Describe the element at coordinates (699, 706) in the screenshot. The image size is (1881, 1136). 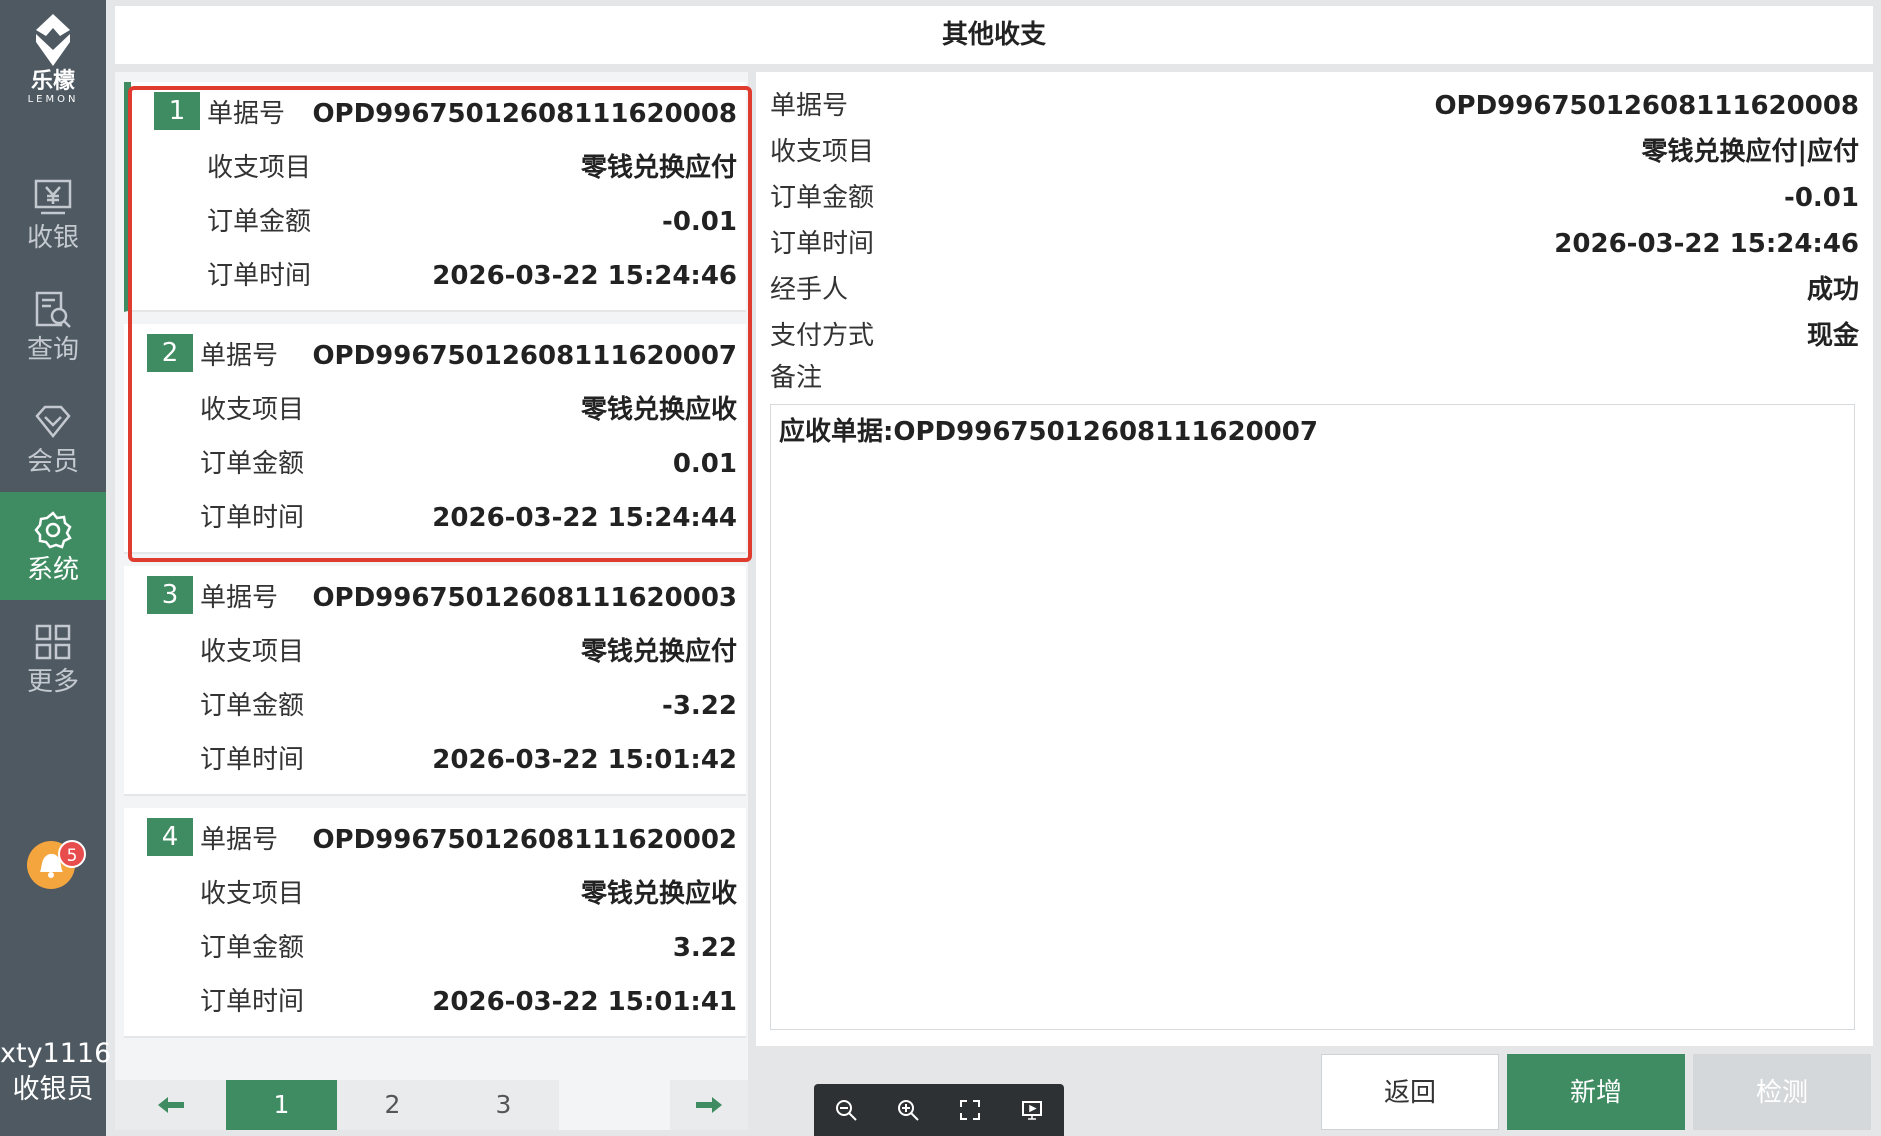
I see `amount-value: -3.22` at that location.